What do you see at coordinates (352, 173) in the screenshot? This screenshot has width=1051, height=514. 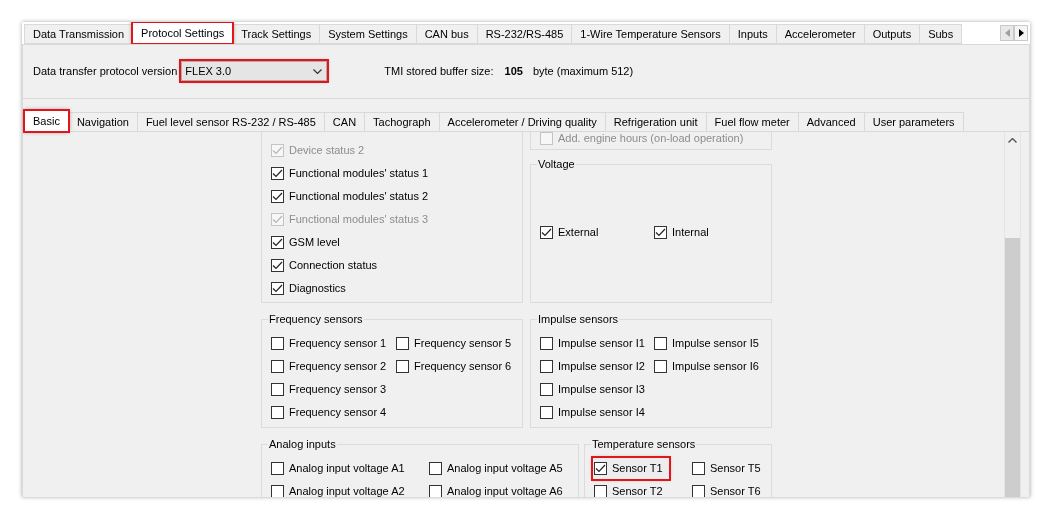 I see `checkbox: Functional modules' status 1` at bounding box center [352, 173].